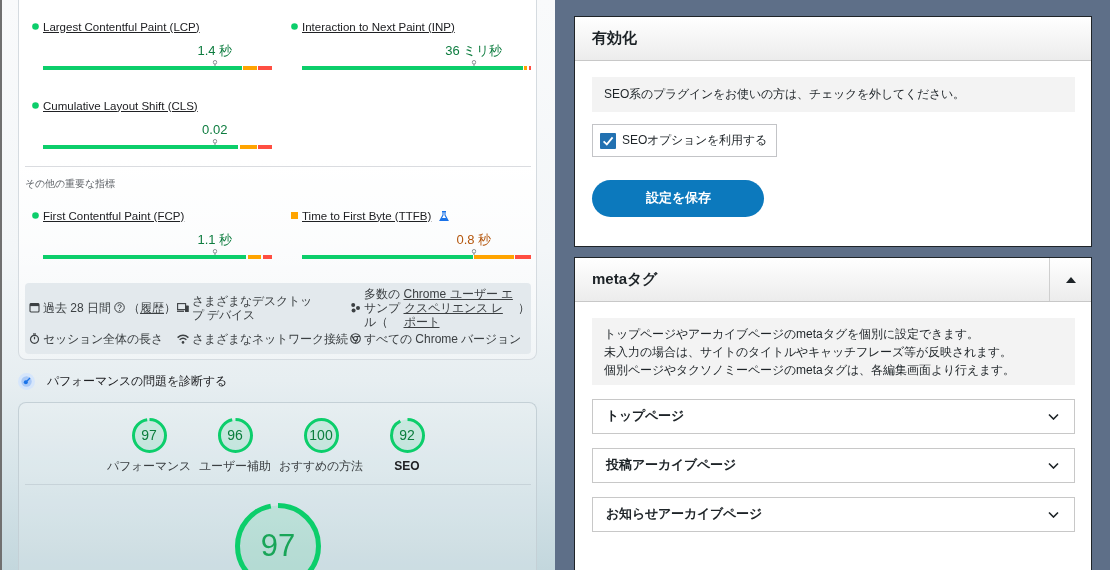 The width and height of the screenshot is (1110, 570). I want to click on wifi-icon, so click(183, 338).